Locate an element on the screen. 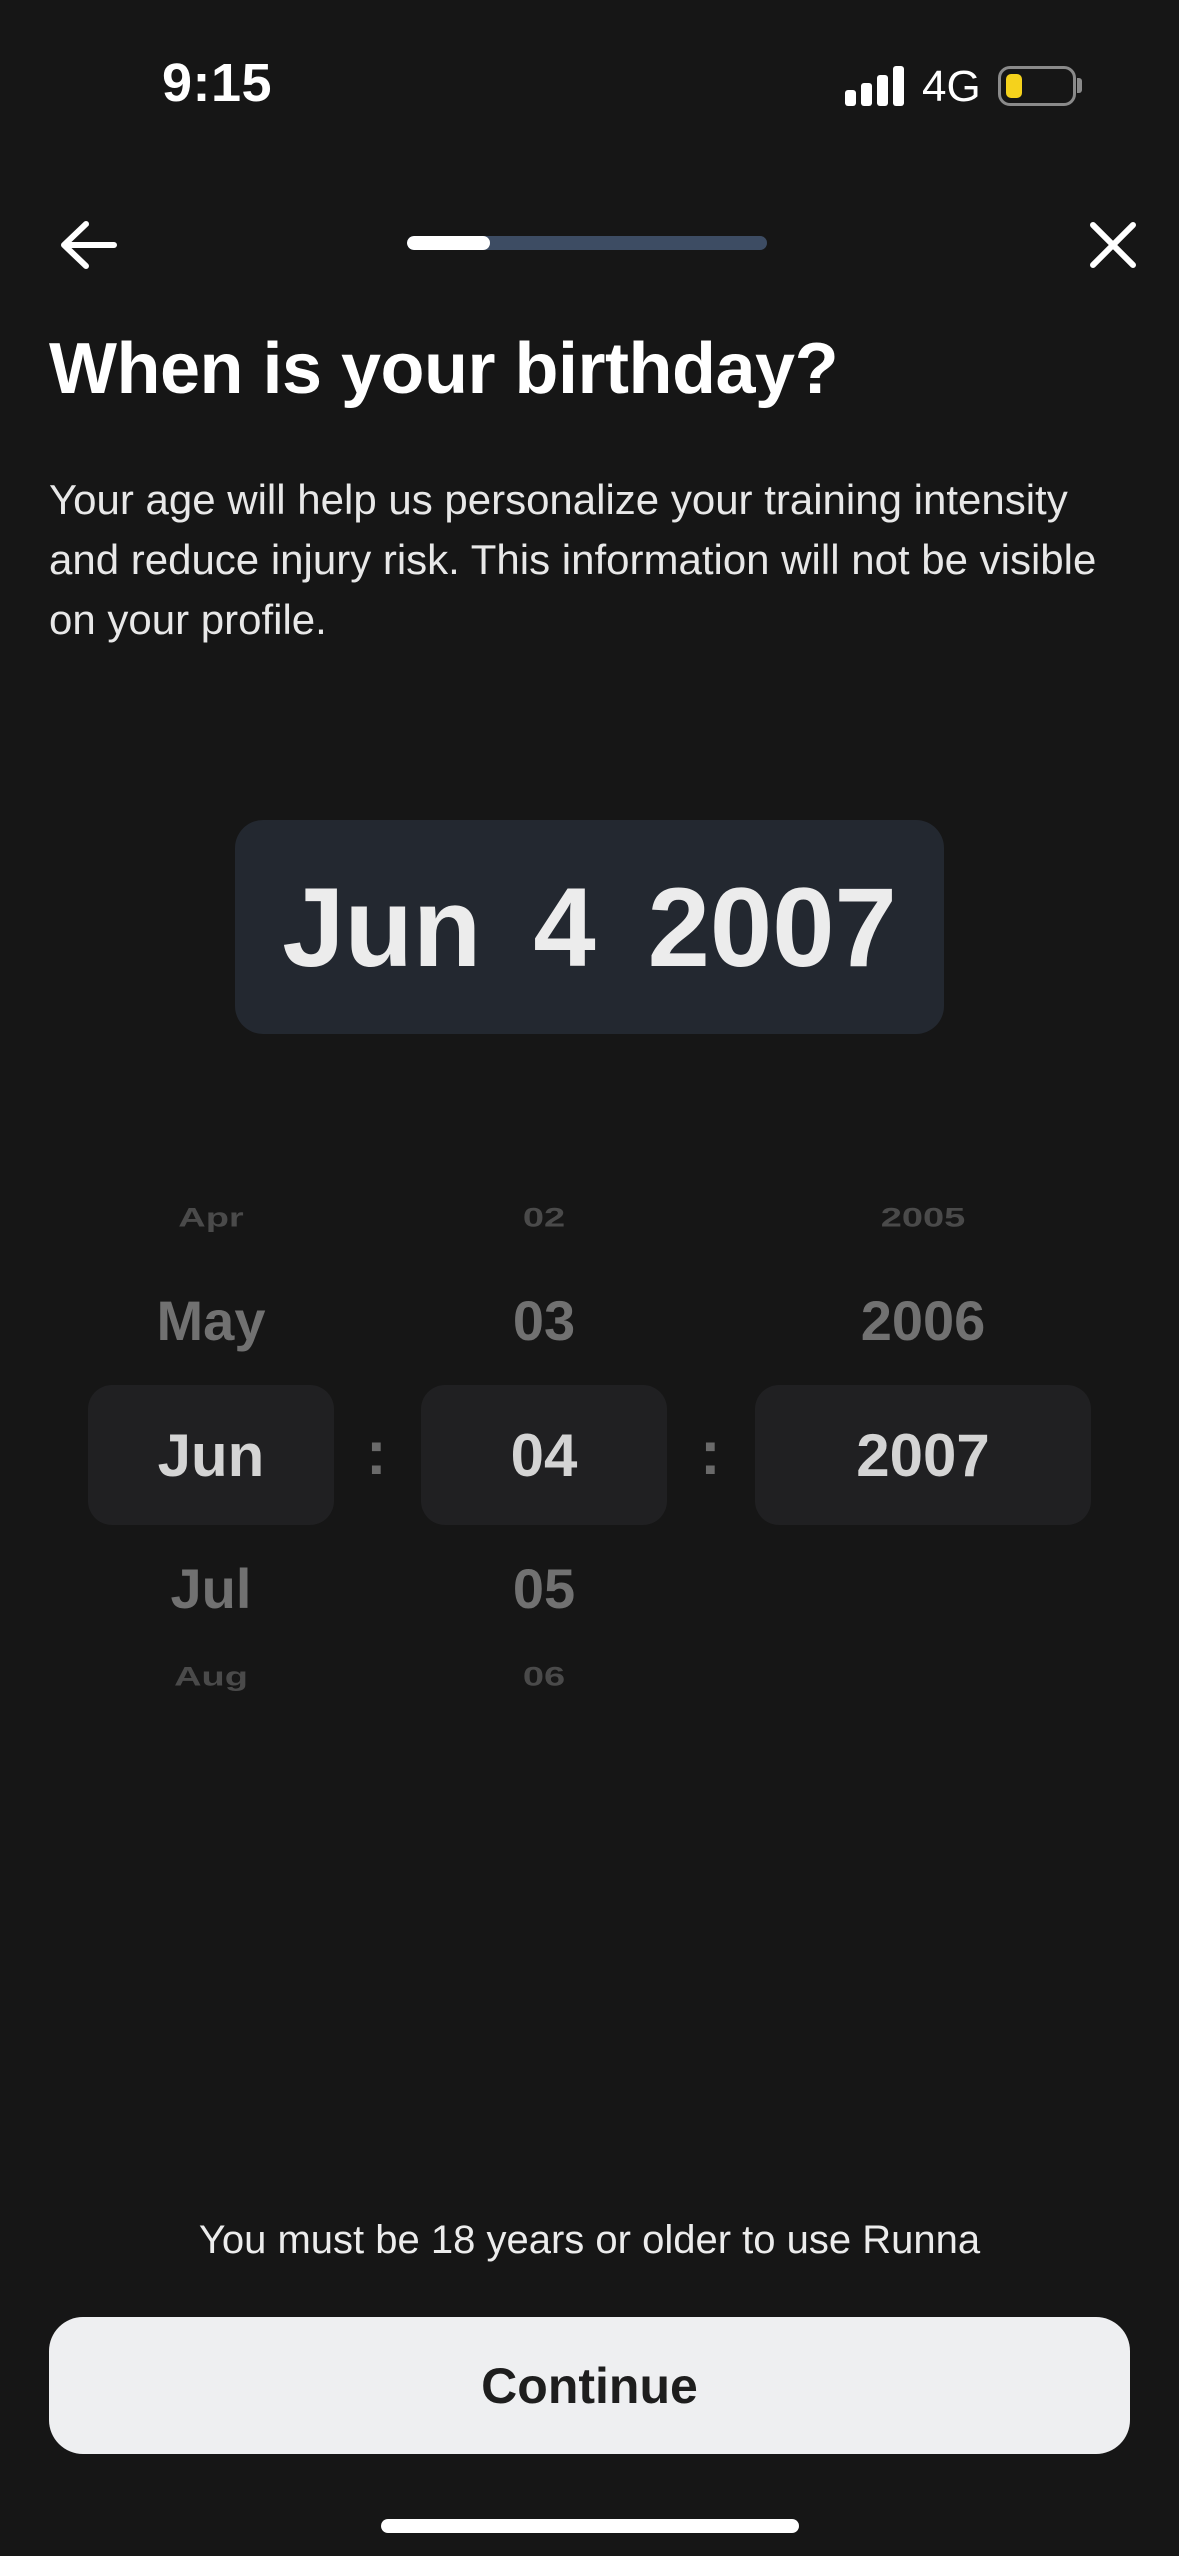 The width and height of the screenshot is (1179, 2556). year-option: 2006 is located at coordinates (923, 1320).